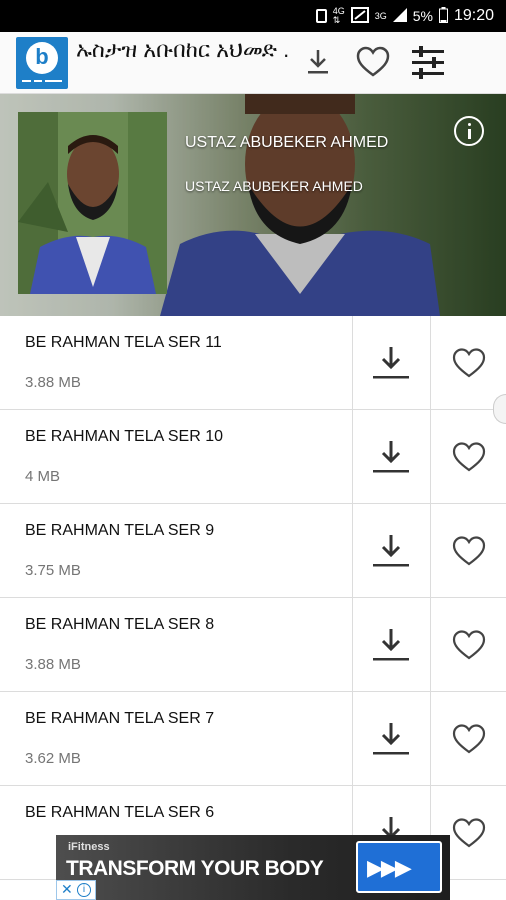 The width and height of the screenshot is (506, 900). I want to click on artist-subtitle: USTAZ ABUBEKER AHMED, so click(274, 186).